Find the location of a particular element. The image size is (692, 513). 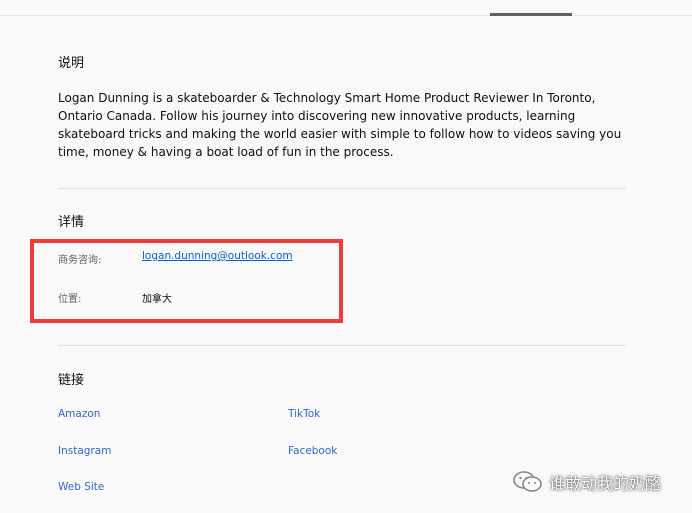

link-facebook: Facebook is located at coordinates (312, 451).